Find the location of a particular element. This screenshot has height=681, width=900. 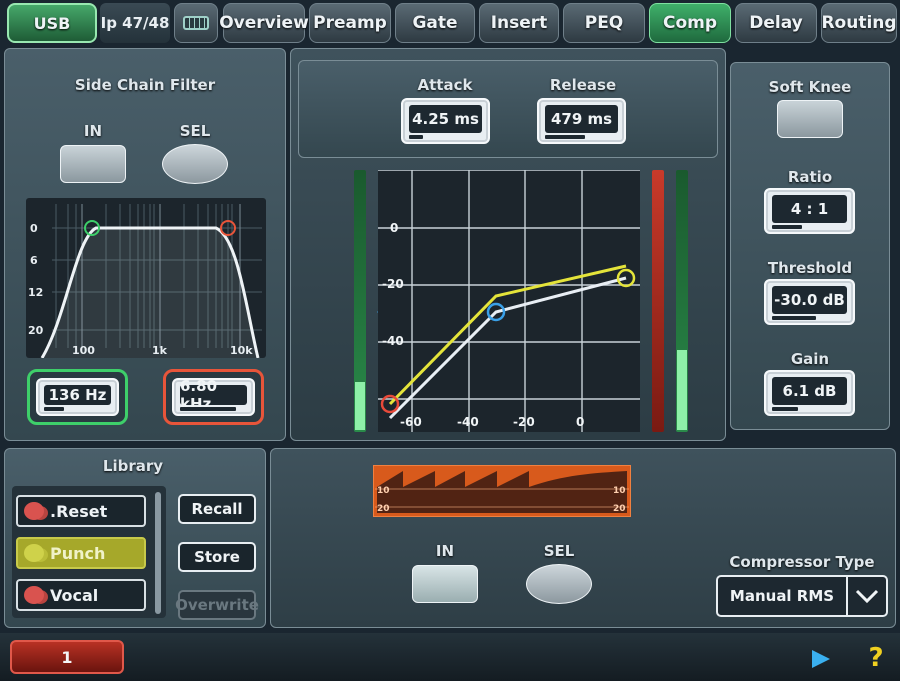

lpf-frequency-control: 6.80 kHz is located at coordinates (213, 397).